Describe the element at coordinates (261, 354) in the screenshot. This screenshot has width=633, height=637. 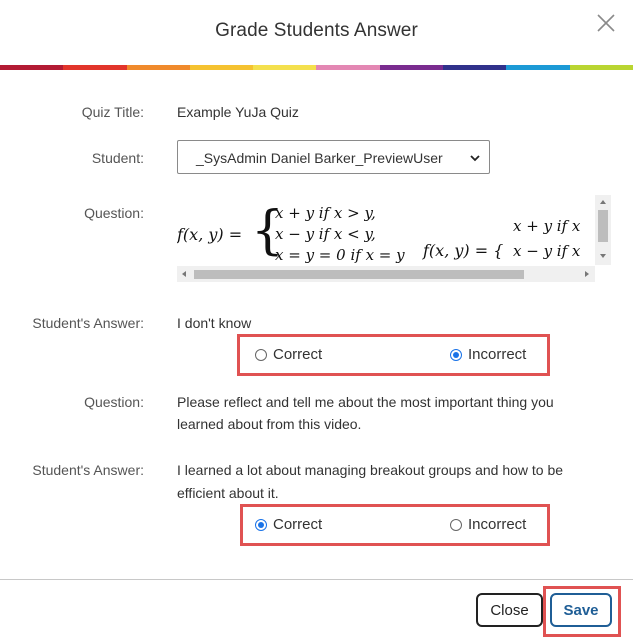
I see `grade-1-correct-radio` at that location.